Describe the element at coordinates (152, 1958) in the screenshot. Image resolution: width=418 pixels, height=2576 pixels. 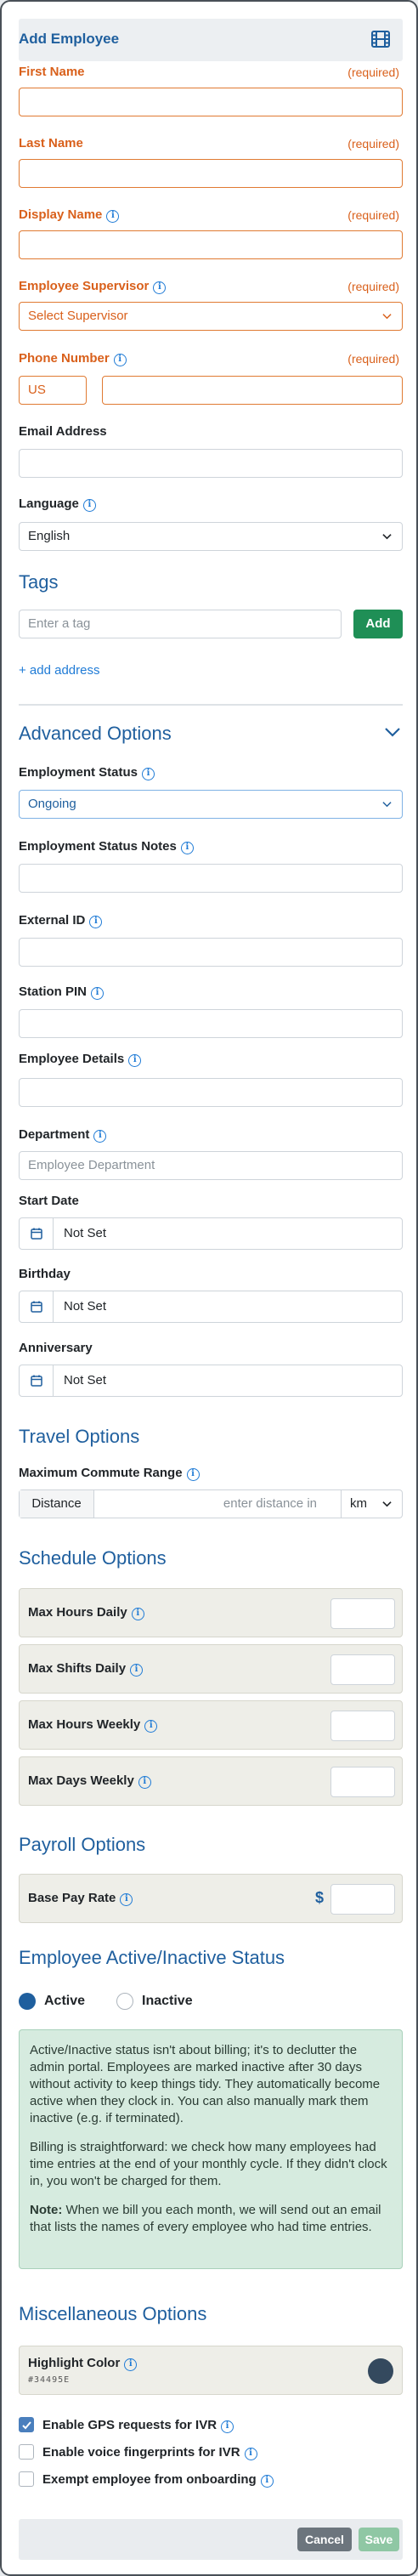
I see `status-title: Employee Active/Inactive Status` at that location.